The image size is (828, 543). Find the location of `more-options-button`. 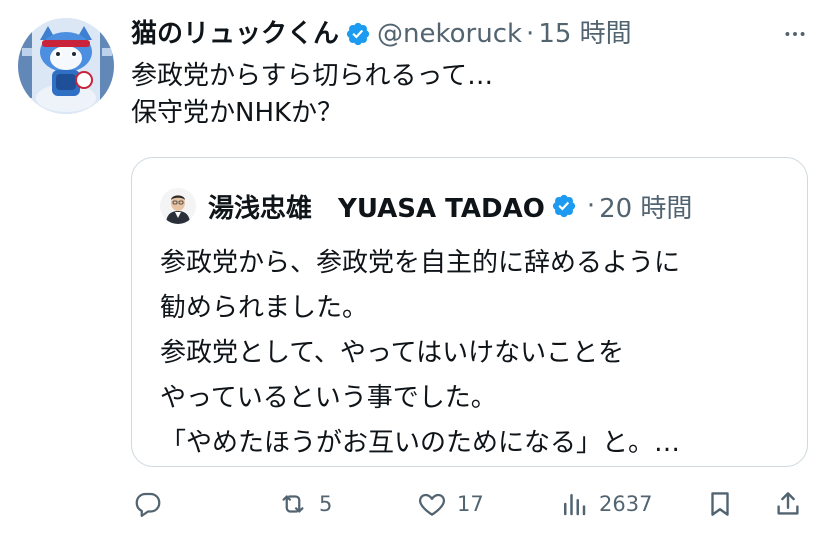

more-options-button is located at coordinates (795, 34).